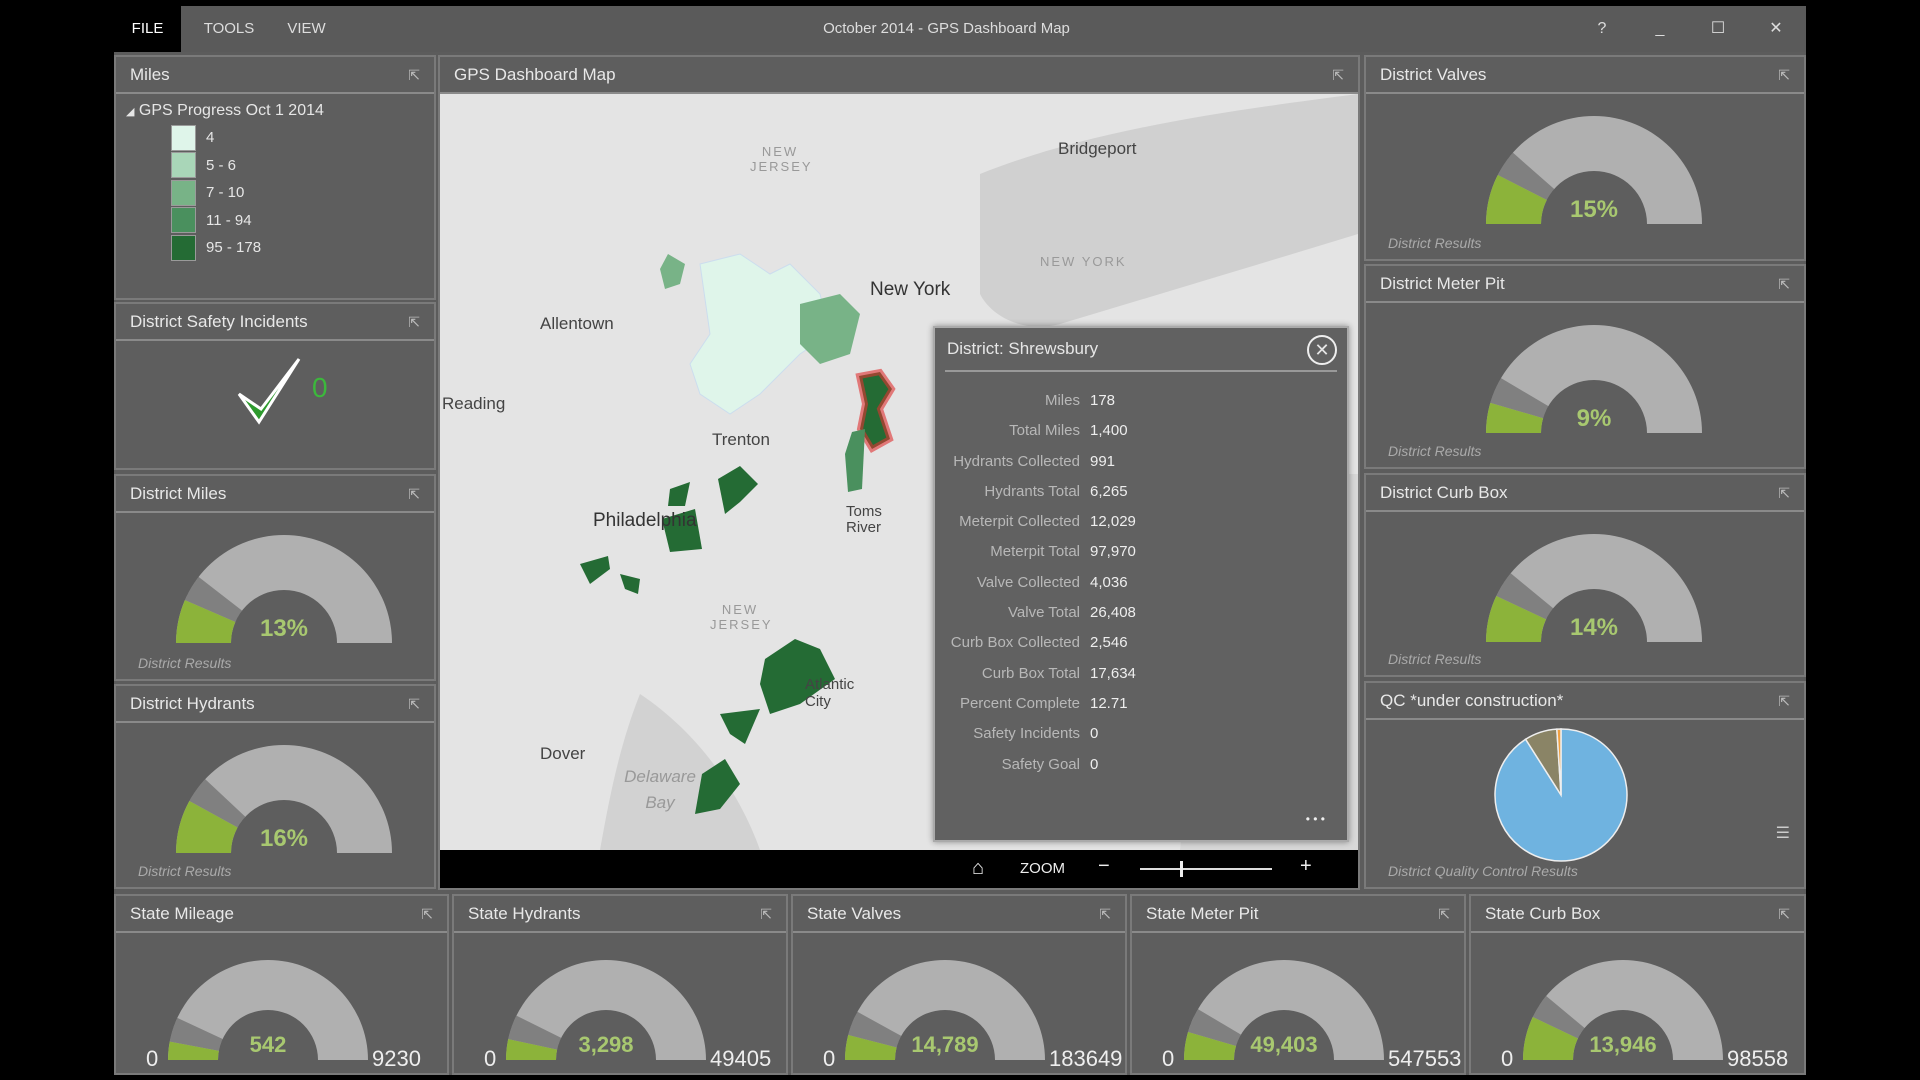 This screenshot has height=1080, width=1920. Describe the element at coordinates (229, 29) in the screenshot. I see `menu-tools: TOOLS` at that location.